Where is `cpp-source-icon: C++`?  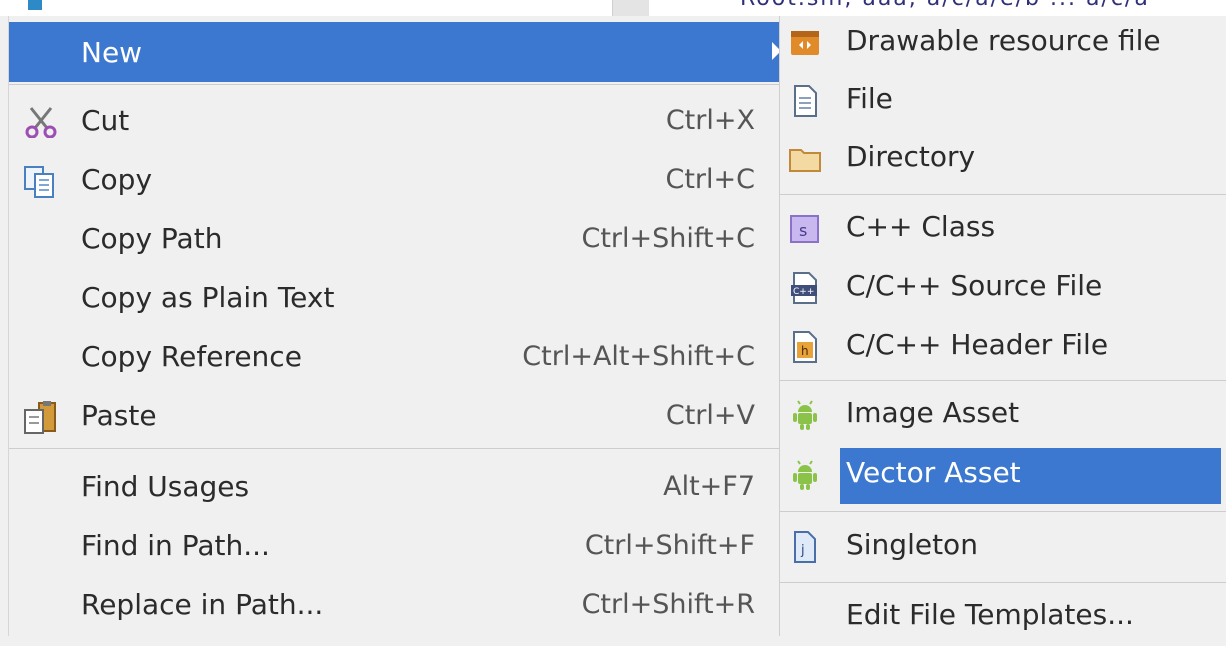 cpp-source-icon: C++ is located at coordinates (805, 288).